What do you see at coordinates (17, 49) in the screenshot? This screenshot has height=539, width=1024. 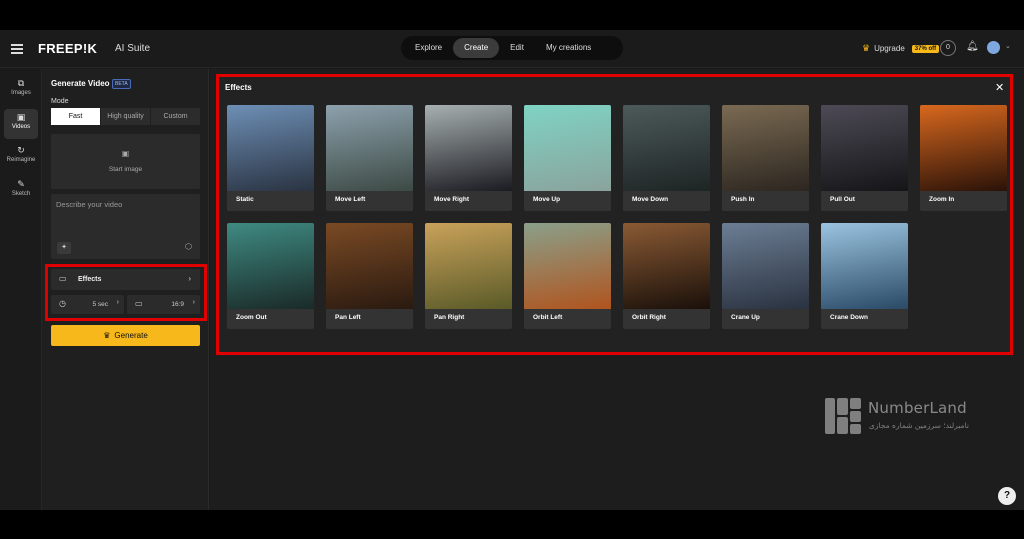 I see `menu-icon` at bounding box center [17, 49].